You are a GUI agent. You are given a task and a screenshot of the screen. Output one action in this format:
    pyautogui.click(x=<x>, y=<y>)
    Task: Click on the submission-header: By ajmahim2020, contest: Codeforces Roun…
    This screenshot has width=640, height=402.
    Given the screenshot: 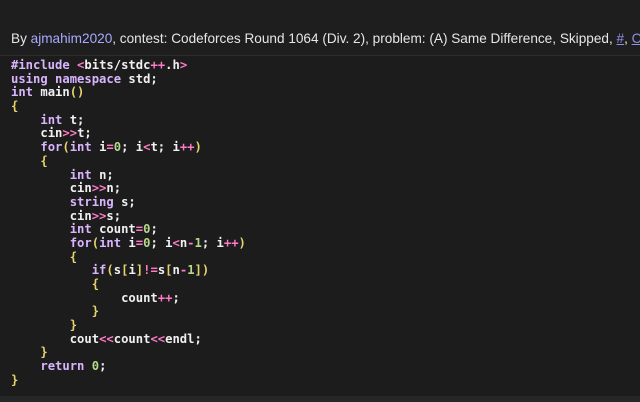 What is the action you would take?
    pyautogui.click(x=320, y=28)
    